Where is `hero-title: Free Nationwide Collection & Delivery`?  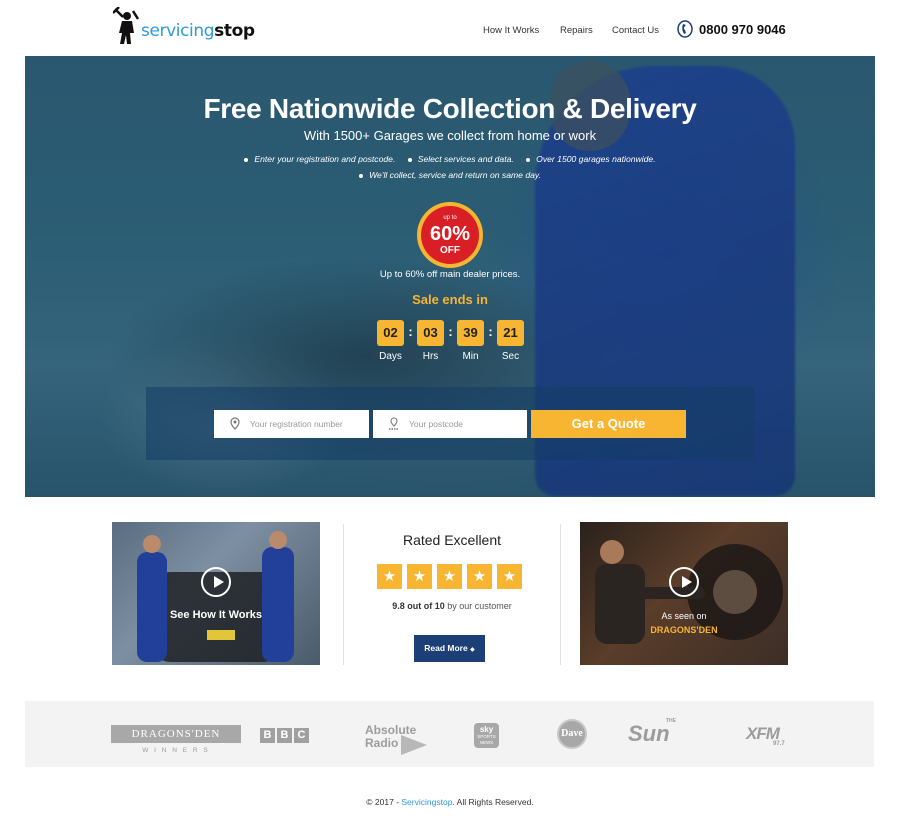 hero-title: Free Nationwide Collection & Delivery is located at coordinates (450, 108).